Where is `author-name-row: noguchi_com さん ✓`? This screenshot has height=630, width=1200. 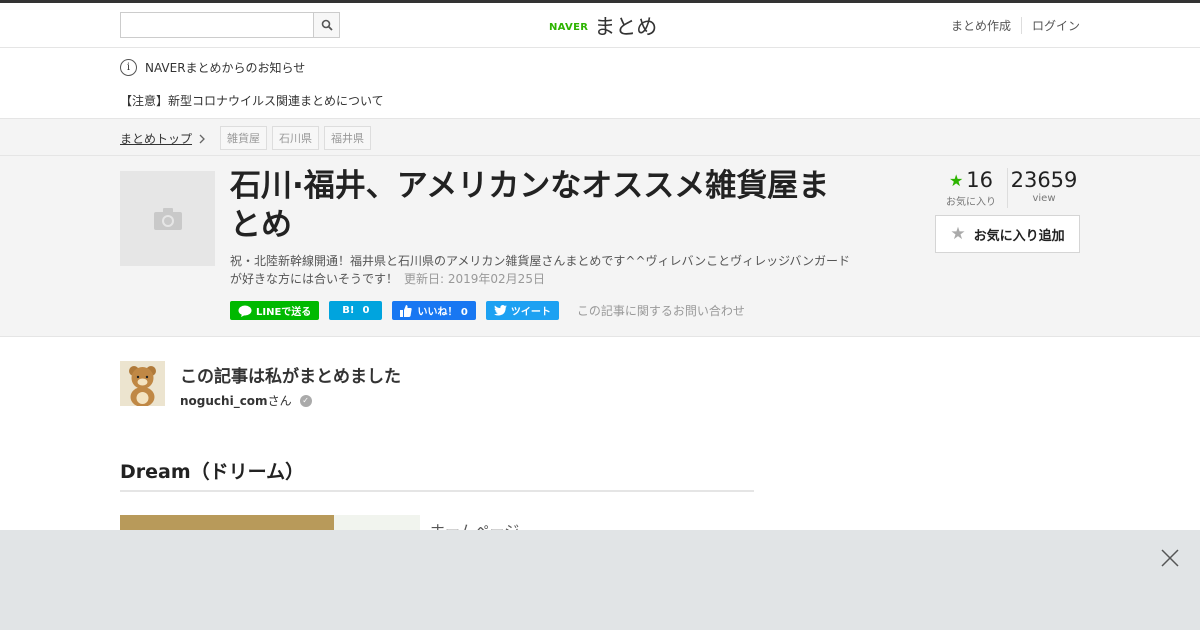 author-name-row: noguchi_com さん ✓ is located at coordinates (246, 400).